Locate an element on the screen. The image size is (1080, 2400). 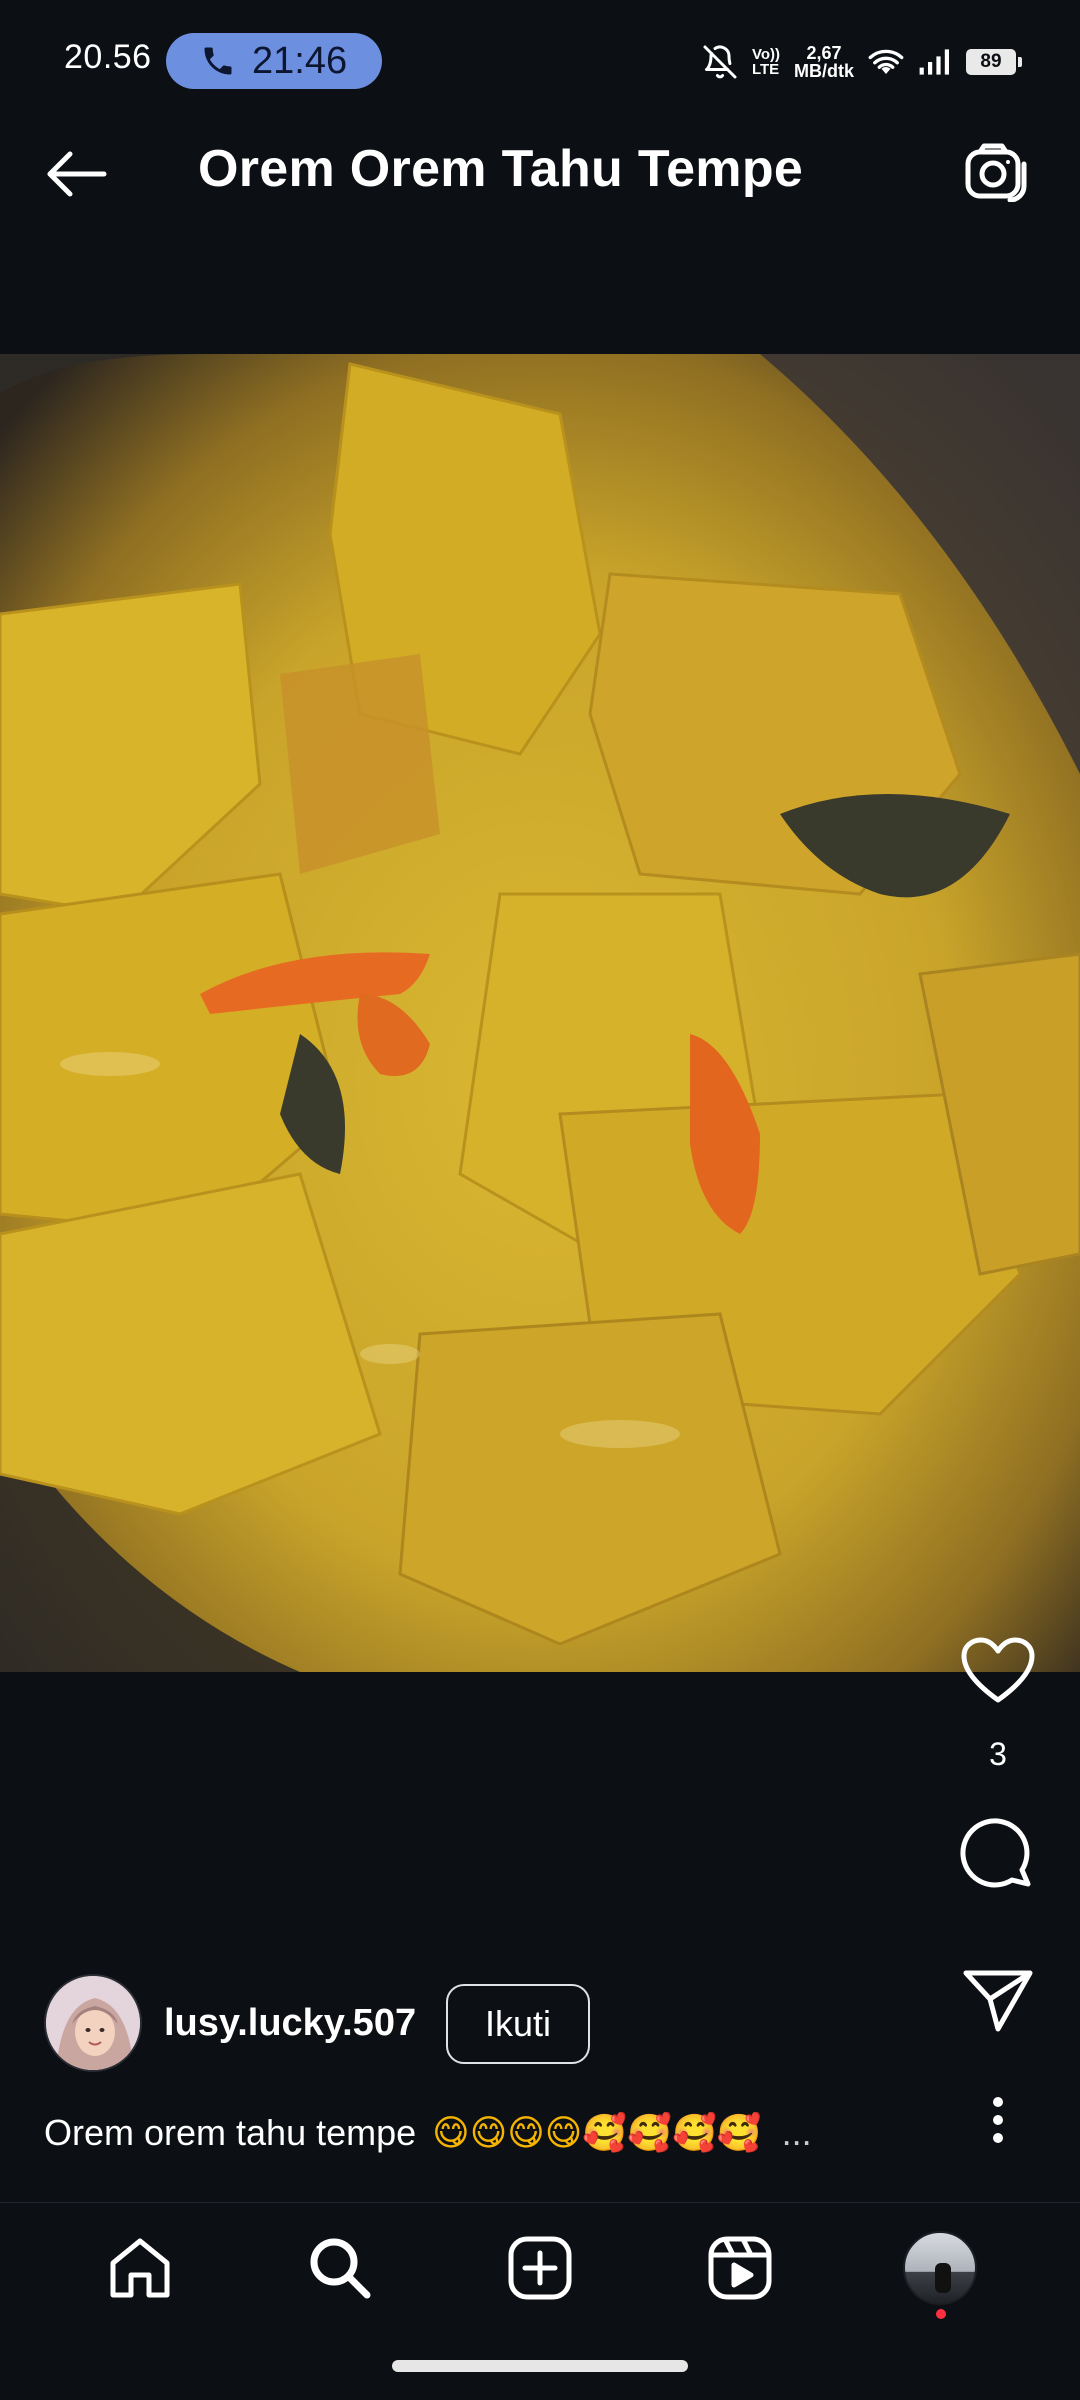
home-icon is located at coordinates (140, 2267).